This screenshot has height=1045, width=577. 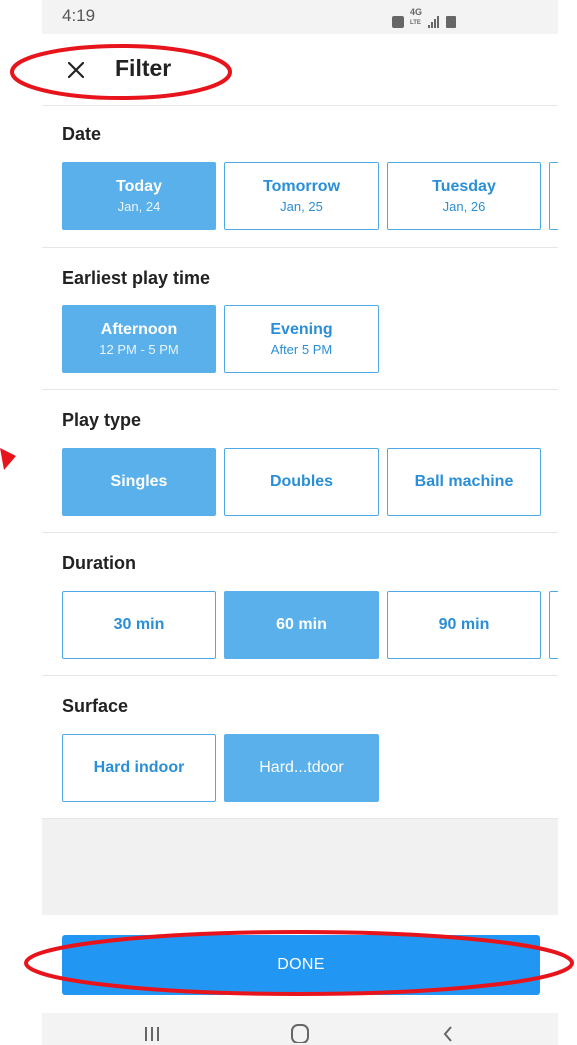 I want to click on chip-label: 30 min, so click(x=139, y=624).